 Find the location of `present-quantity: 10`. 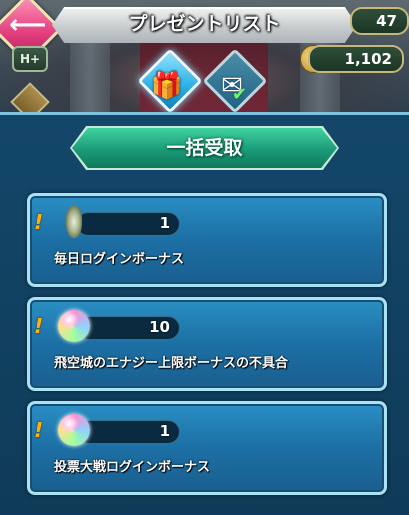

present-quantity: 10 is located at coordinates (159, 327).